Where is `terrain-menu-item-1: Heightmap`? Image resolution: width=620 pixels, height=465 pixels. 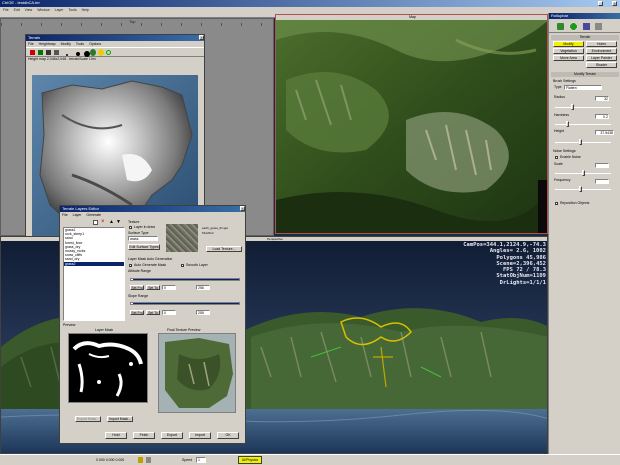
terrain-menu-item-1: Heightmap is located at coordinates (47, 44).